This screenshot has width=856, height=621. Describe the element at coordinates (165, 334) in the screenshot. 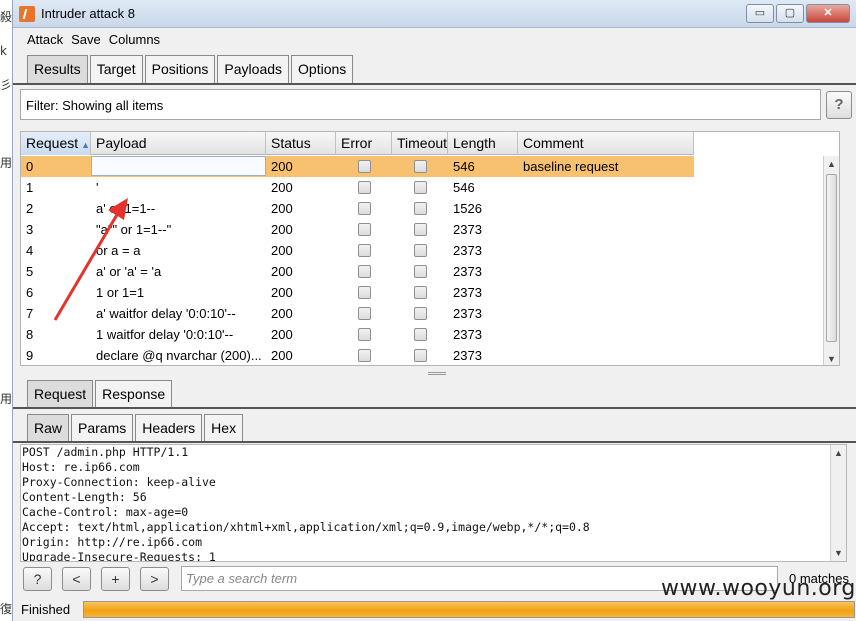

I see `cell-payload: 1 waitfor delay '0:0:10'--` at that location.